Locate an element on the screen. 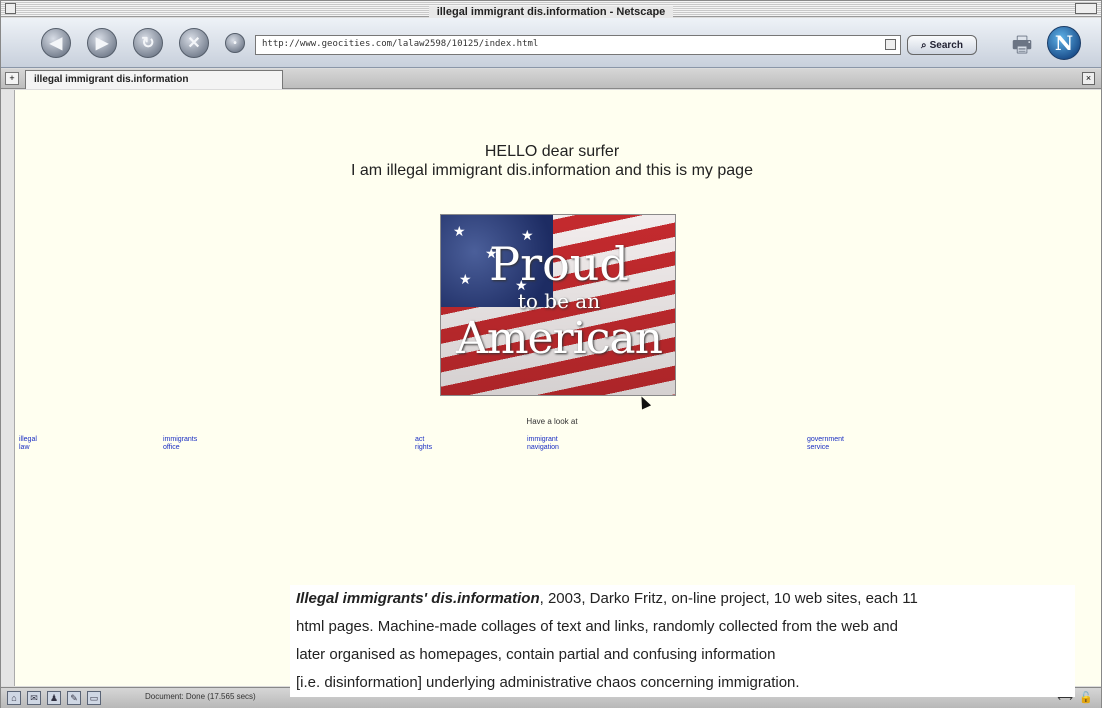 The width and height of the screenshot is (1102, 708). link-immigrants-office: immigrants office is located at coordinates (180, 444).